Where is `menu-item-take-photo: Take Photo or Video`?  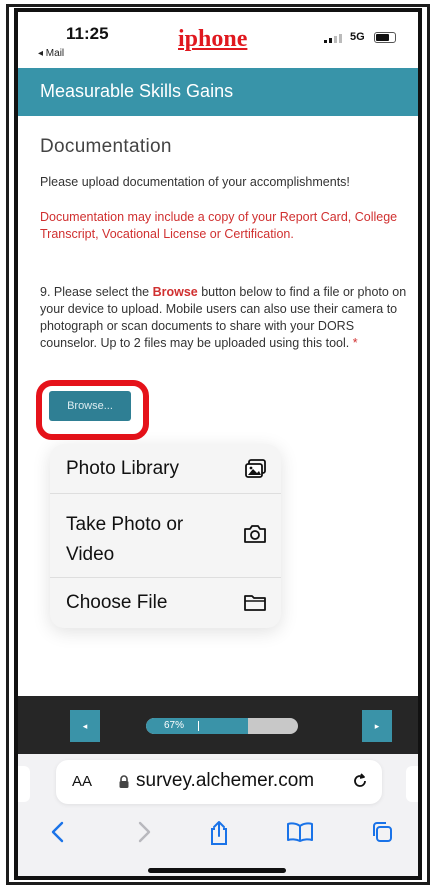 menu-item-take-photo: Take Photo or Video is located at coordinates (165, 536).